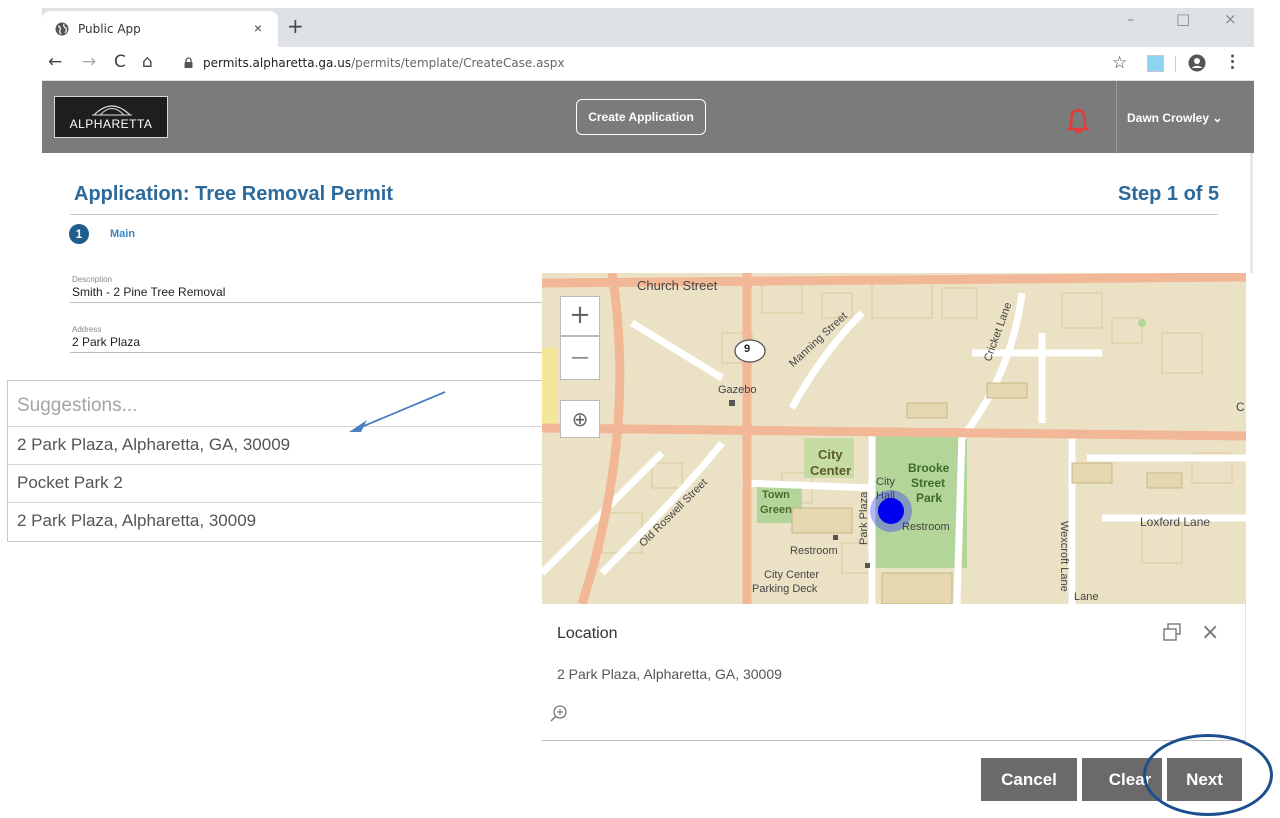 The image size is (1280, 818). I want to click on description-field: Smith - 2 Pine Tree Removal, so click(148, 292).